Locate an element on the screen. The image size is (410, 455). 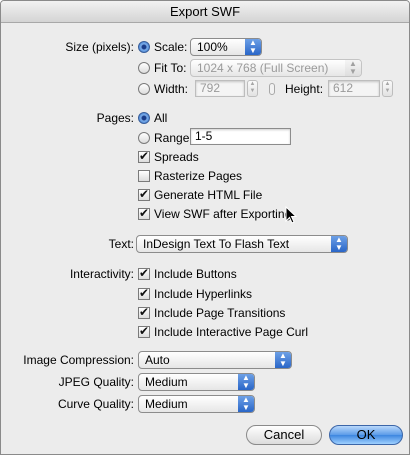
generate-html-checkbox is located at coordinates (144, 195).